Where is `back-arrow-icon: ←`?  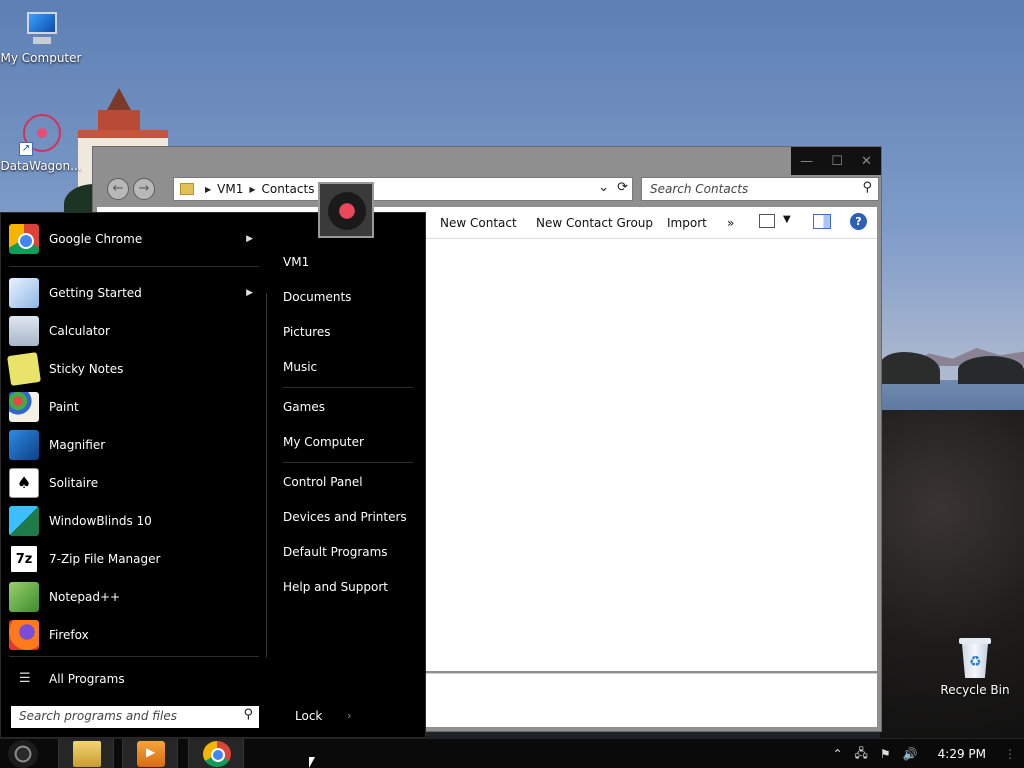
back-arrow-icon: ← is located at coordinates (118, 188).